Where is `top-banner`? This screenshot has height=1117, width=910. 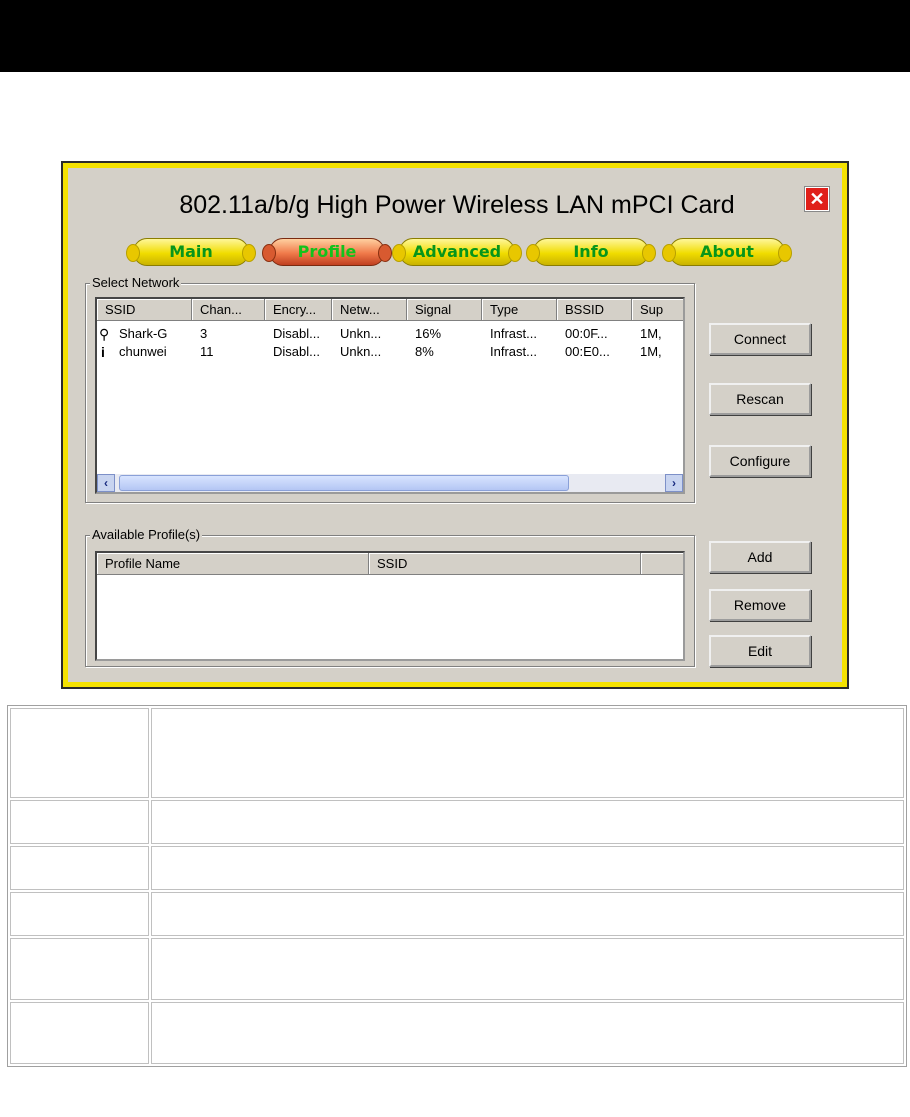 top-banner is located at coordinates (455, 36).